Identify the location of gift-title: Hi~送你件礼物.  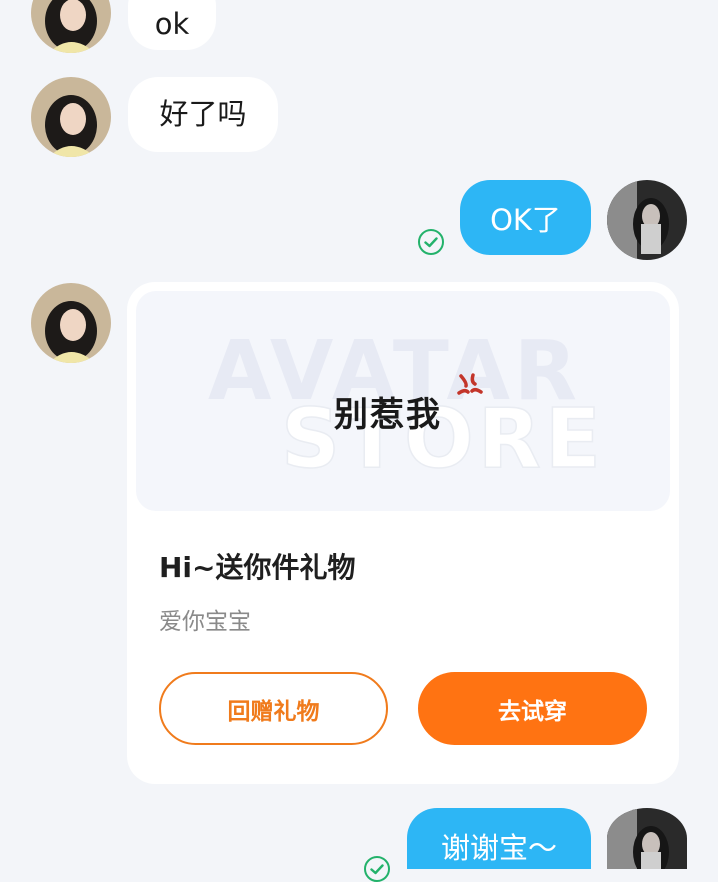
(257, 567).